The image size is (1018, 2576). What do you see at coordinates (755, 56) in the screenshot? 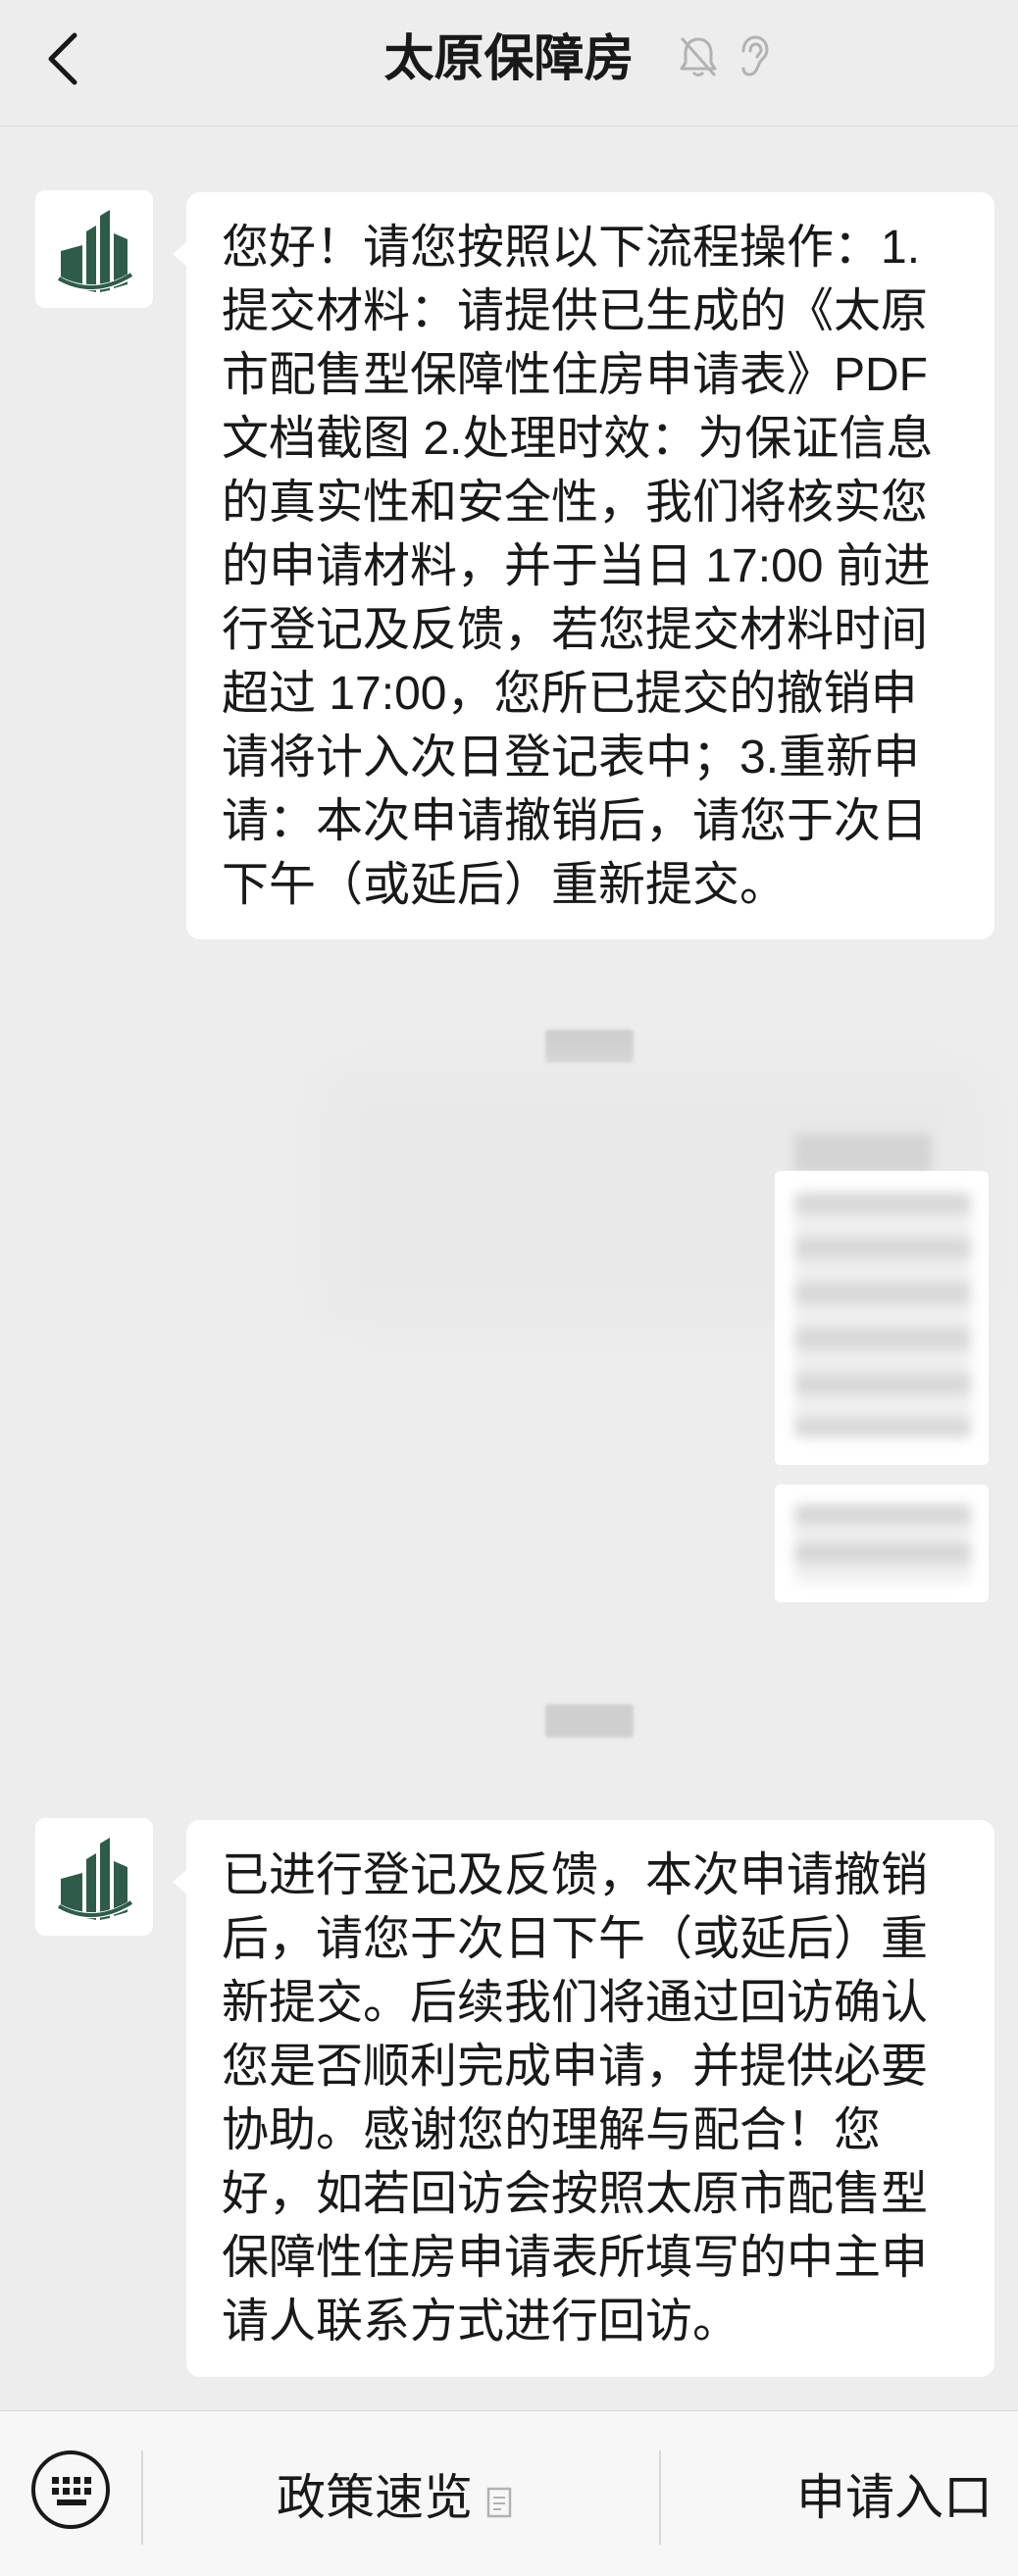
I see `ear-icon` at bounding box center [755, 56].